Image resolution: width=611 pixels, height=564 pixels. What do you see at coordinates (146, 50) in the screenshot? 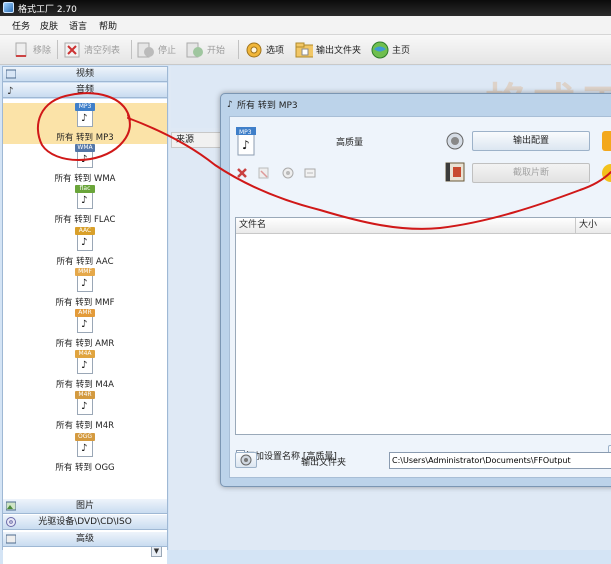
I see `stop-icon` at bounding box center [146, 50].